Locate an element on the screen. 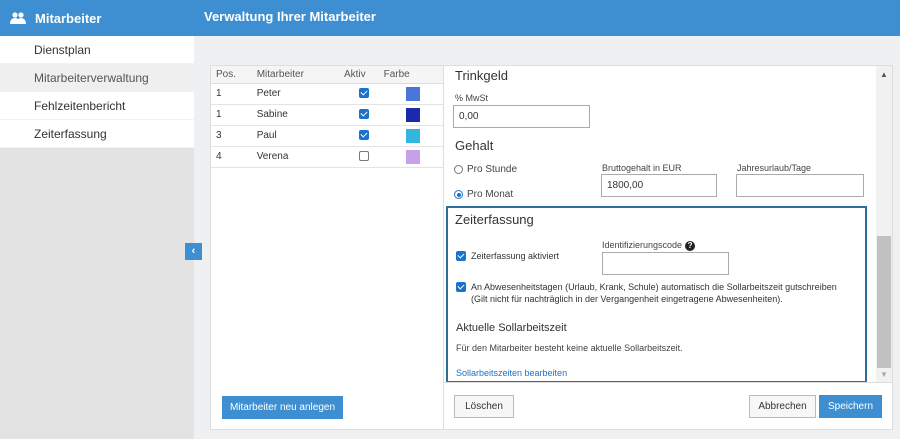 The image size is (900, 439). trinkgeld-heading: Trinkgeld is located at coordinates (481, 75).